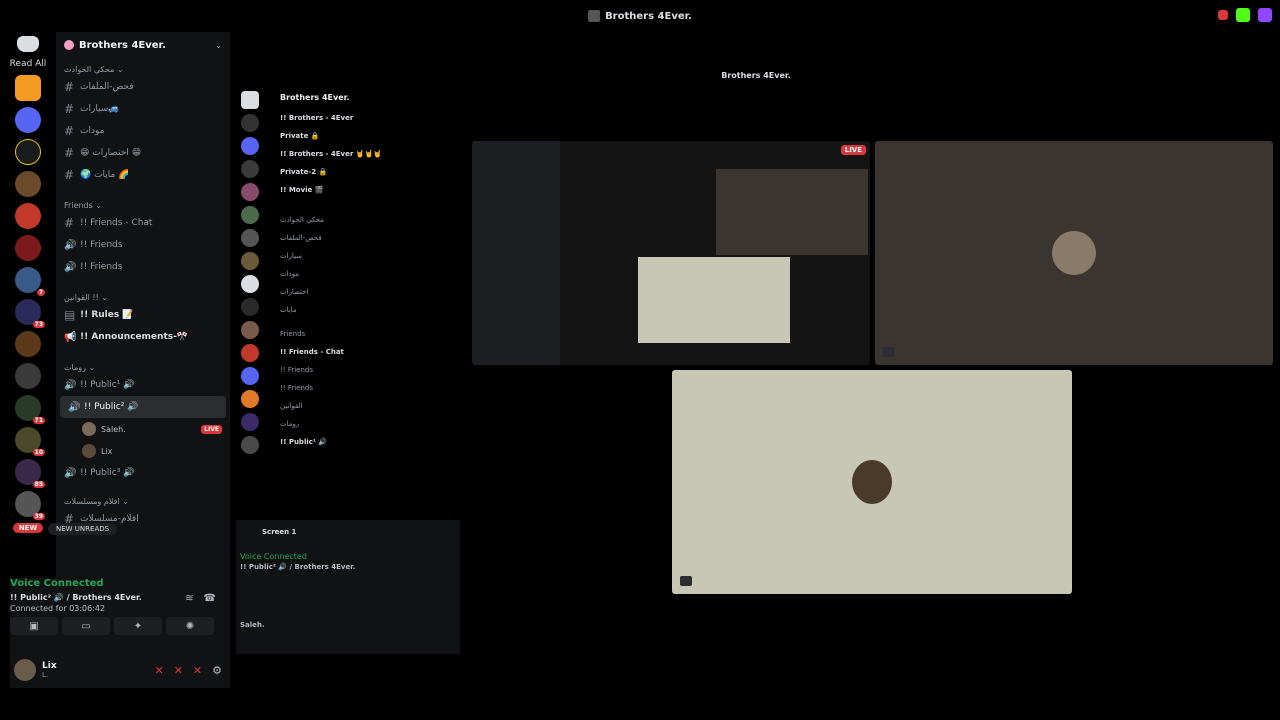  What do you see at coordinates (138, 626) in the screenshot?
I see `activity-button: ✦` at bounding box center [138, 626].